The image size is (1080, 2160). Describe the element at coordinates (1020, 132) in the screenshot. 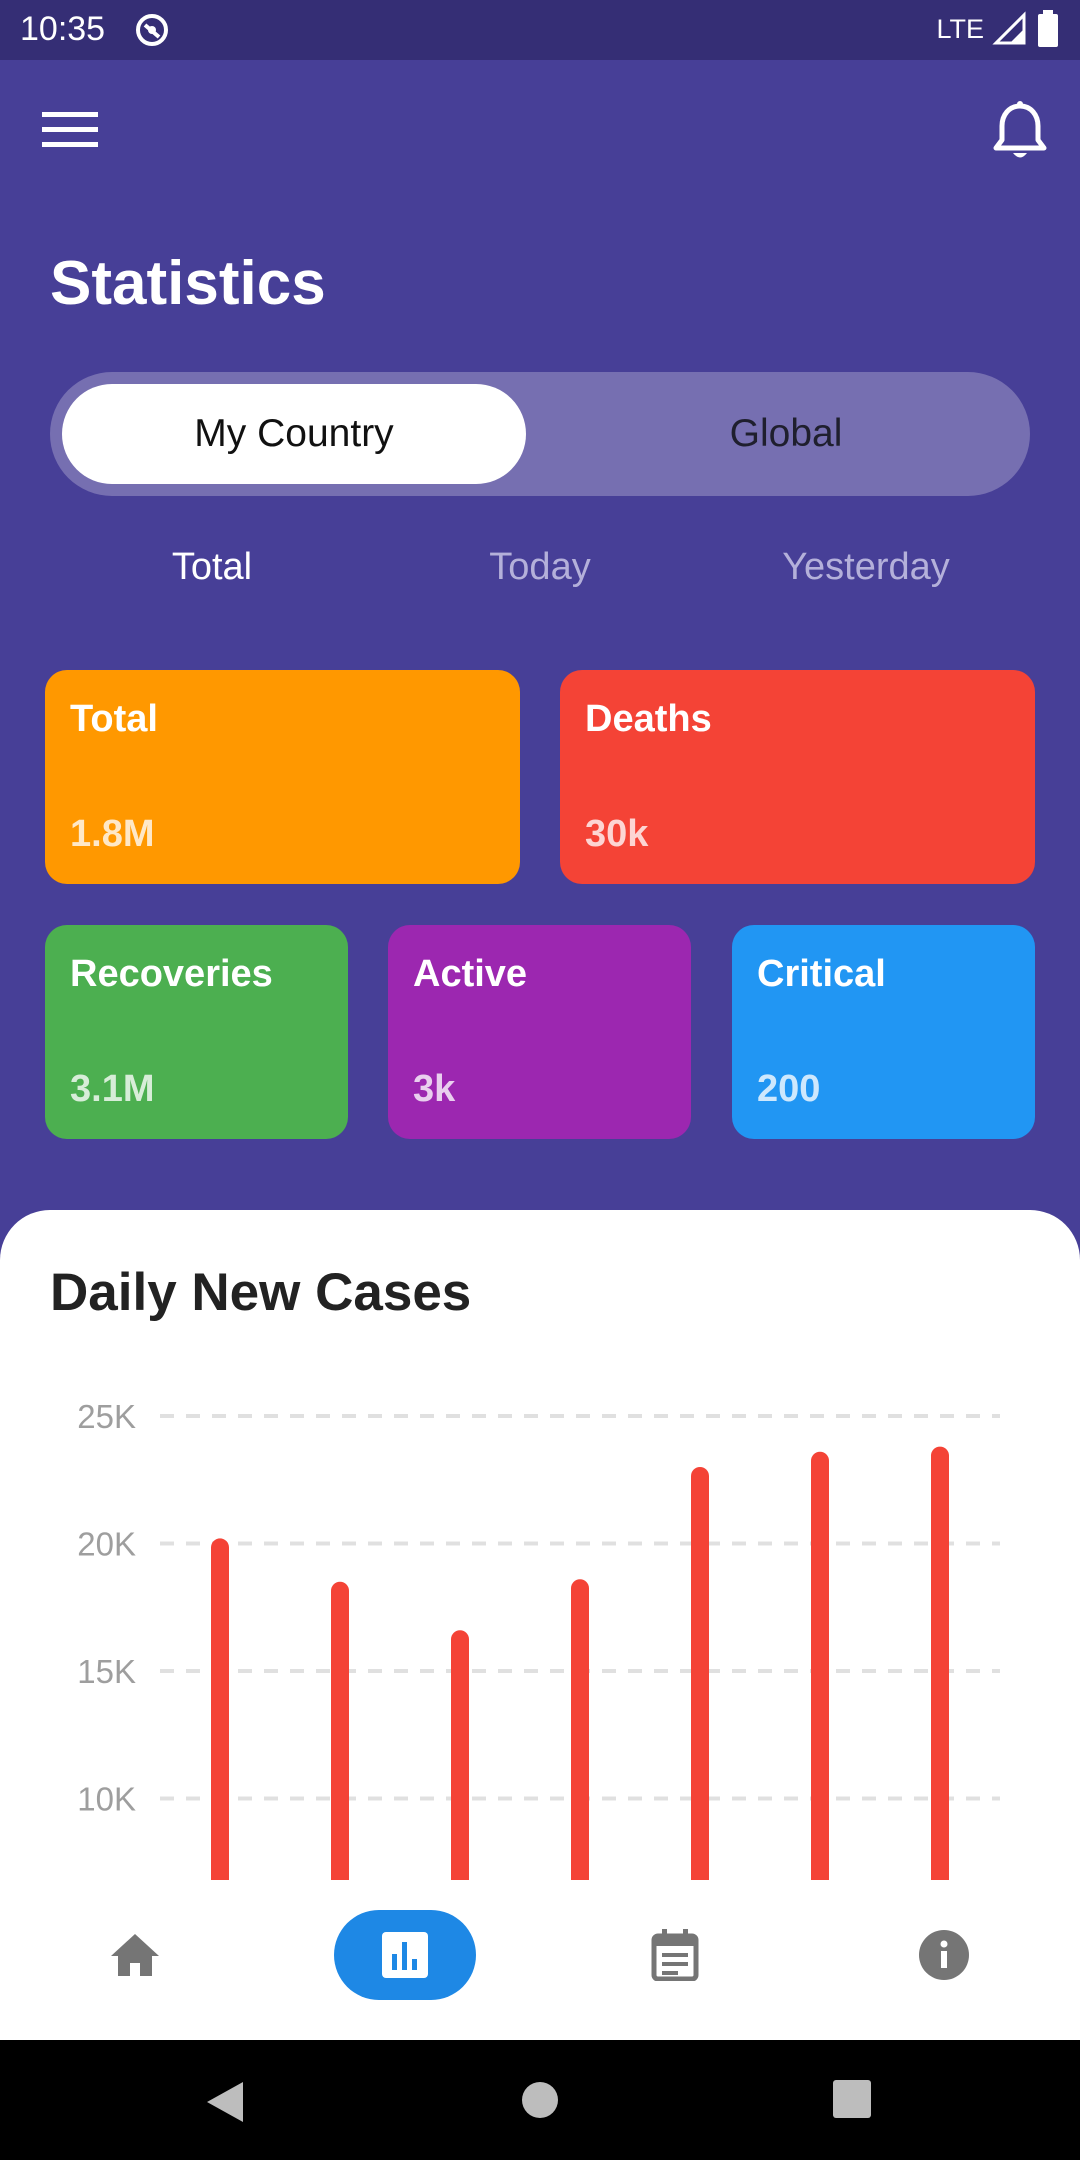

I see `bell-icon` at that location.